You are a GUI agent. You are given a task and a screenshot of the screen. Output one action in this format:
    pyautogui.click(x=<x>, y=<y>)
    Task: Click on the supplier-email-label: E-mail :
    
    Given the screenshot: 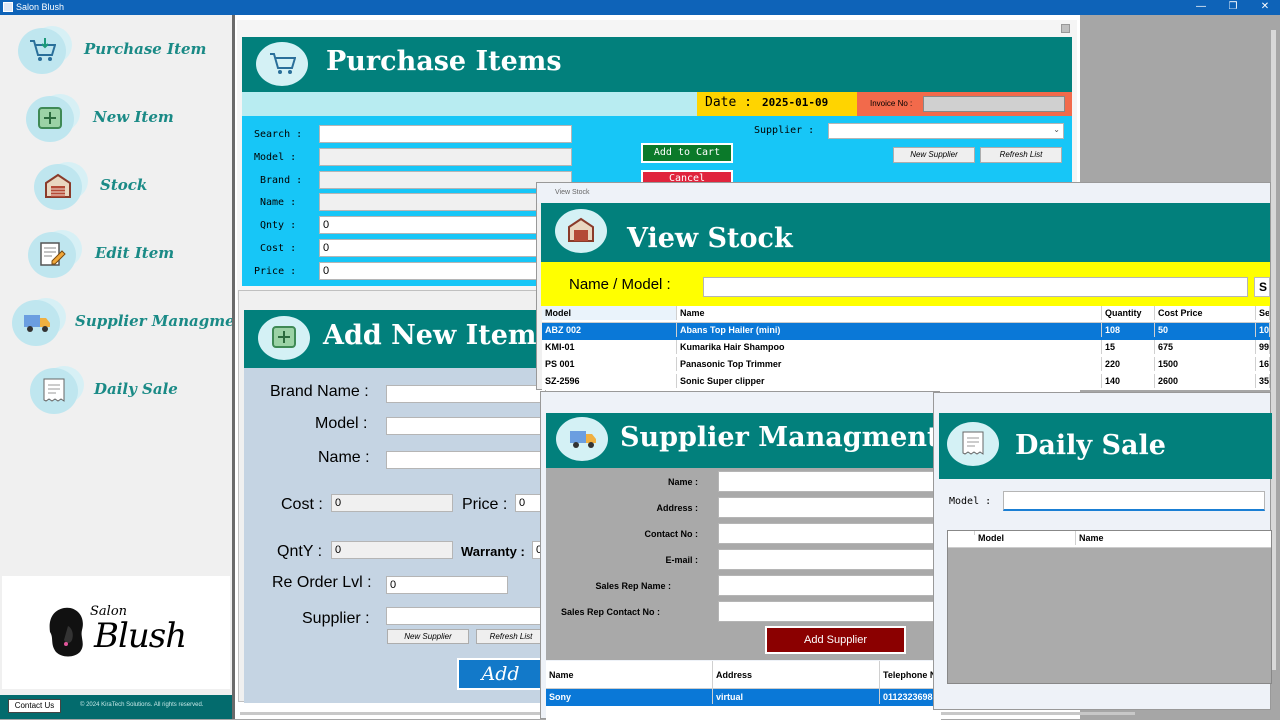 What is the action you would take?
    pyautogui.click(x=681, y=560)
    